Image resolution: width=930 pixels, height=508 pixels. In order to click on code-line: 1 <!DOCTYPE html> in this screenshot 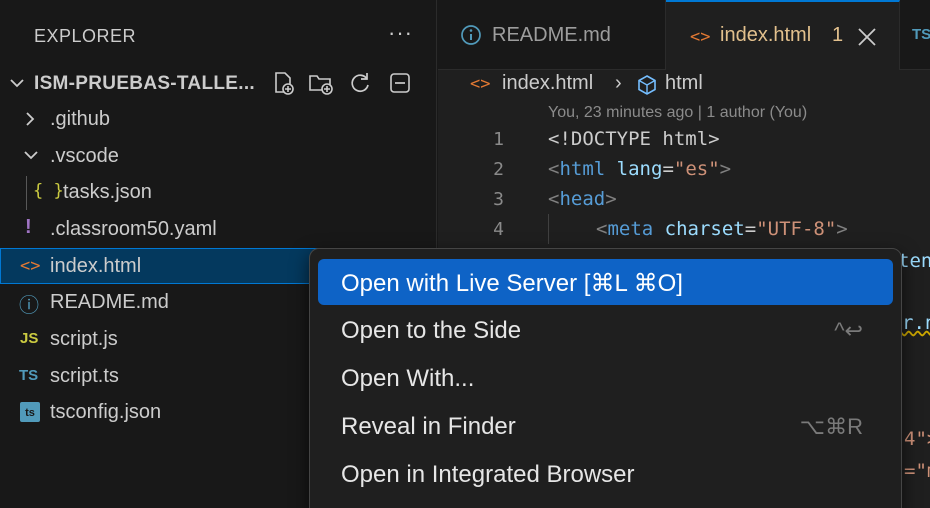, I will do `click(684, 141)`.